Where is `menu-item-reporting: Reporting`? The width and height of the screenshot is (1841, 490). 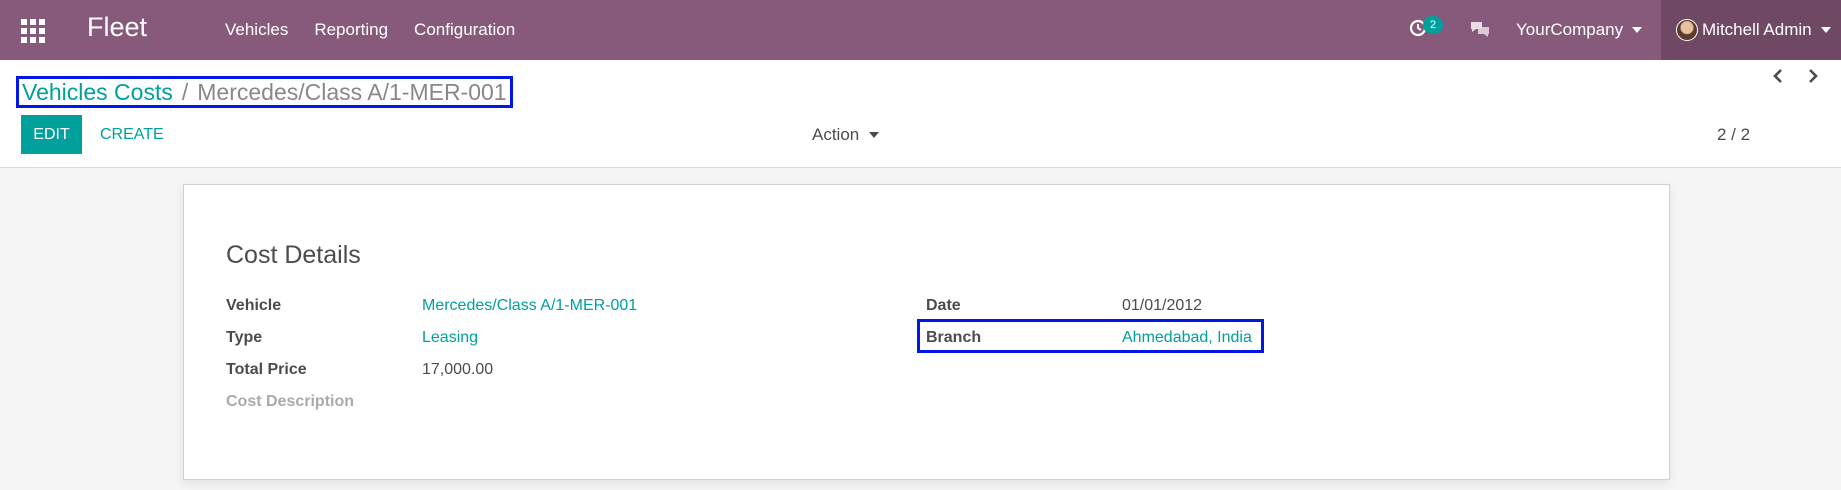
menu-item-reporting: Reporting is located at coordinates (351, 30).